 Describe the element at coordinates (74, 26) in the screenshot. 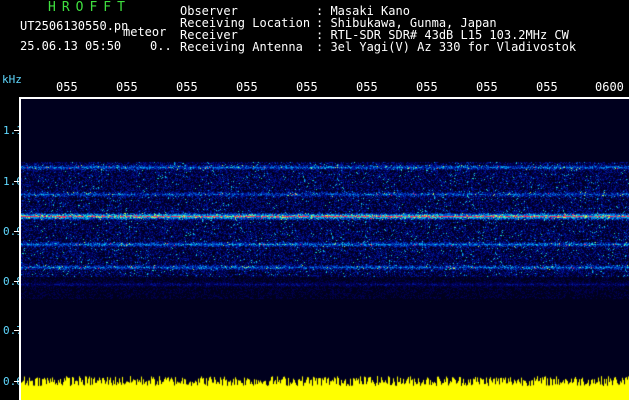

I see `file-name: UT2506130550.pn` at that location.